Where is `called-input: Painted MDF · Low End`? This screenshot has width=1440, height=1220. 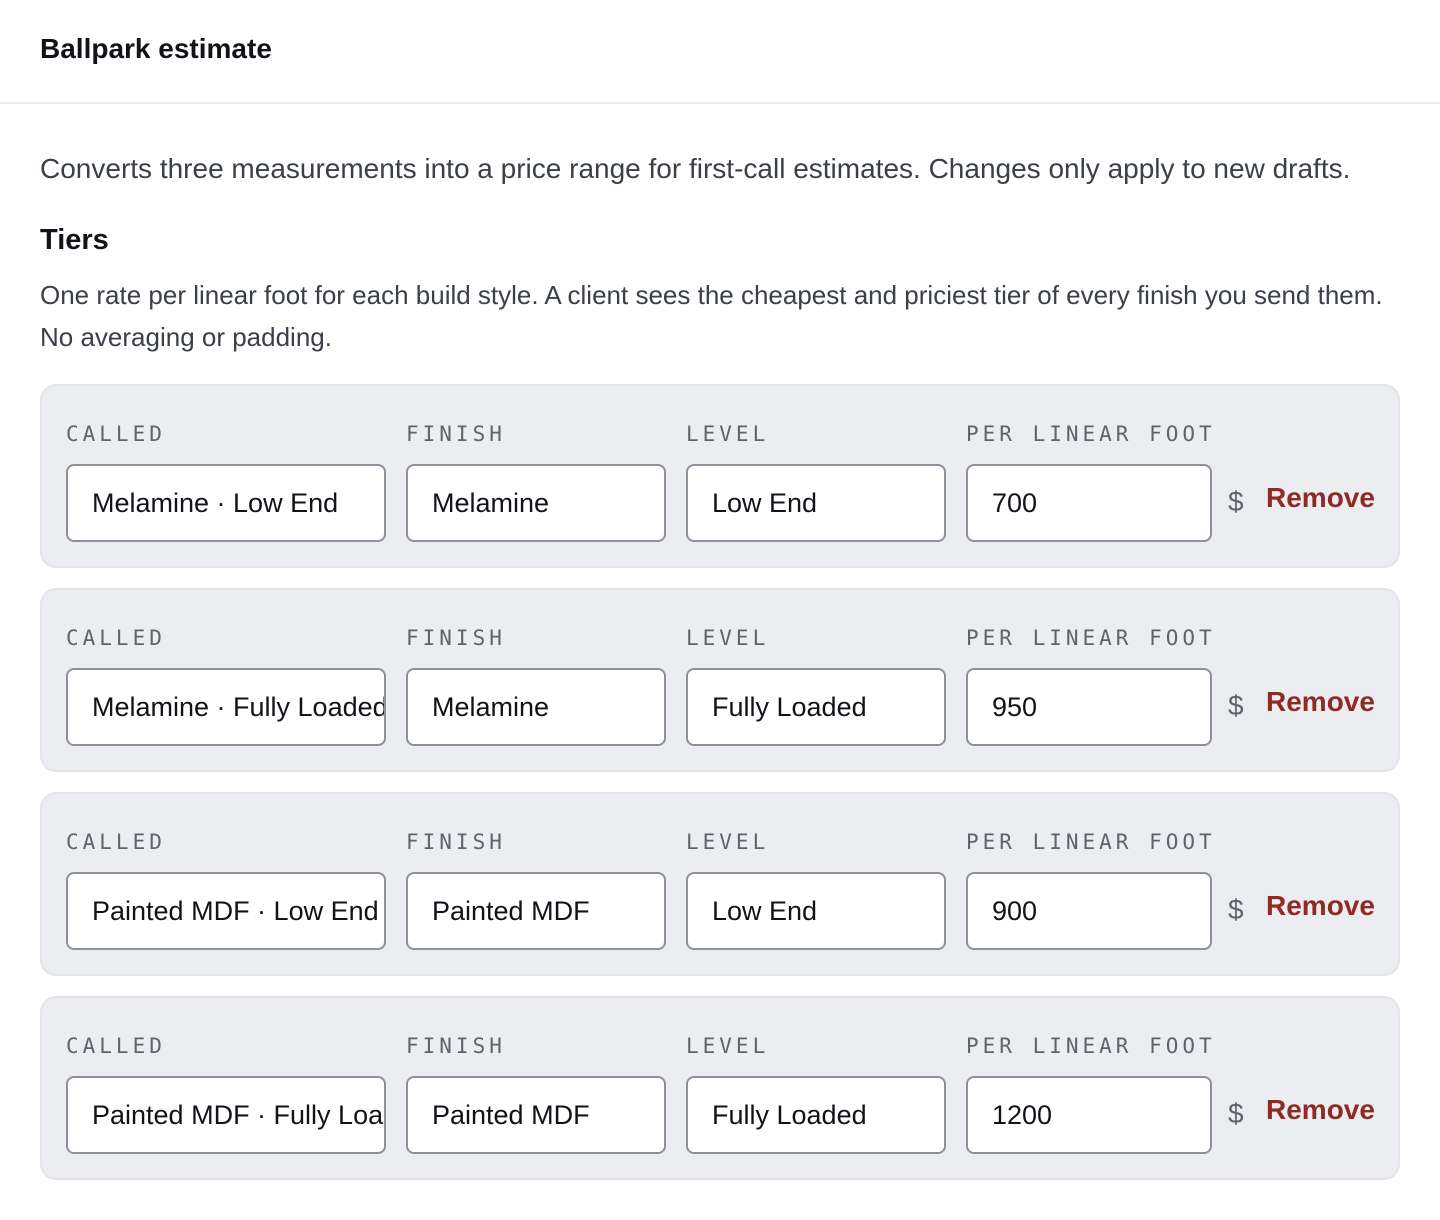
called-input: Painted MDF · Low End is located at coordinates (226, 911).